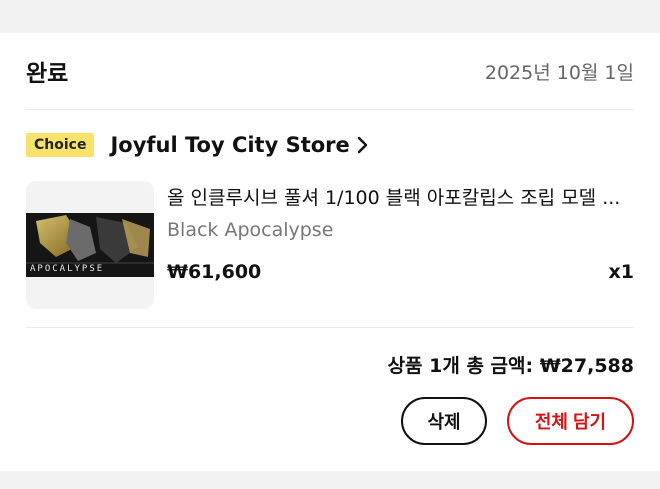  What do you see at coordinates (47, 74) in the screenshot?
I see `order-status: 완료` at bounding box center [47, 74].